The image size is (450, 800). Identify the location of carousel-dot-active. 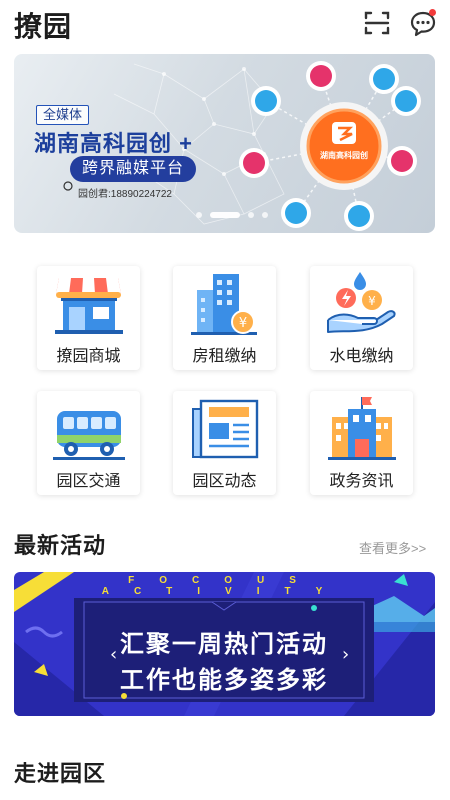
(225, 215).